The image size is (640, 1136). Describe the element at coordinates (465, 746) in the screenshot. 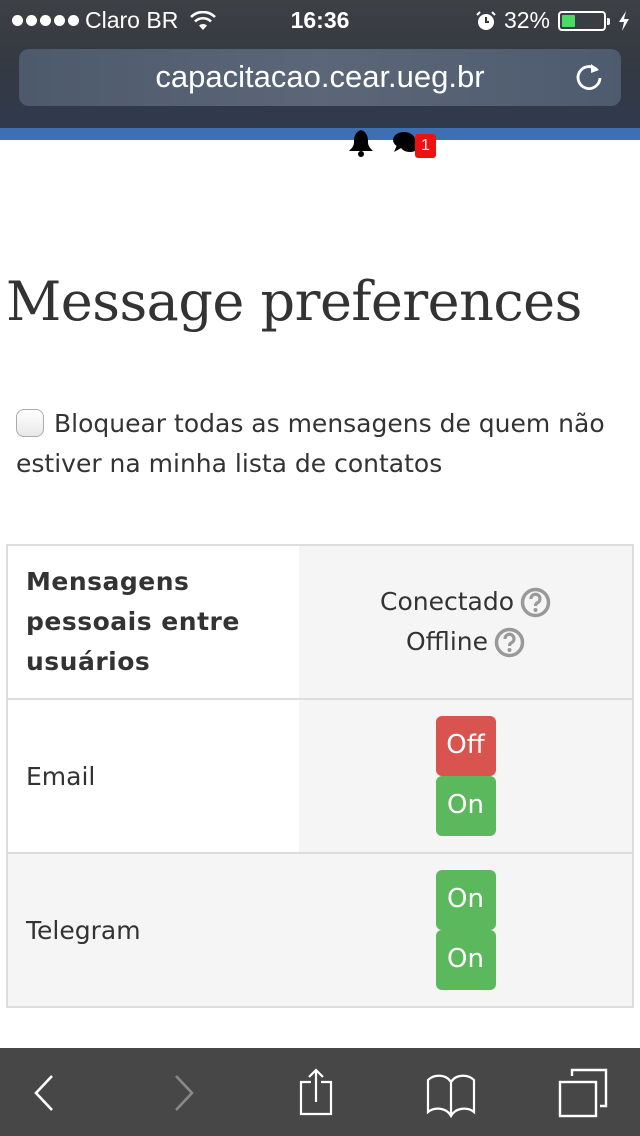

I see `toggle-email-conectado: Off` at that location.